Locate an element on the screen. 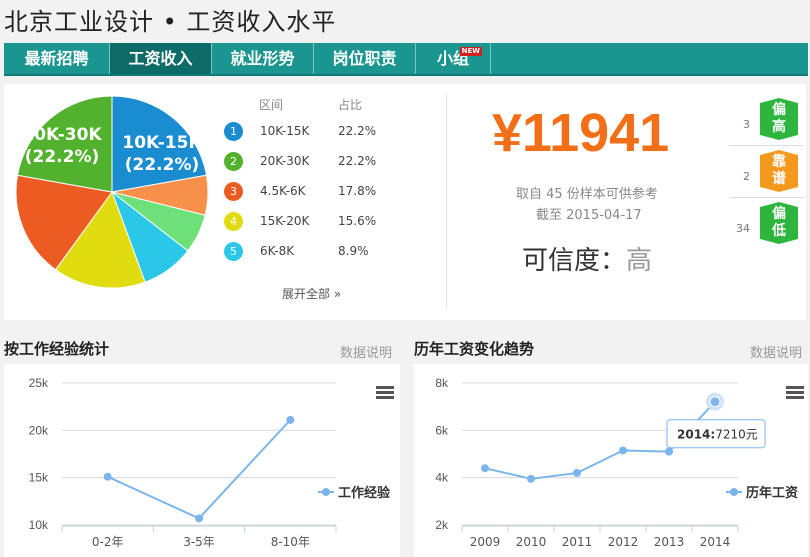 This screenshot has width=810, height=557. x-tick-label: 2012 is located at coordinates (623, 542).